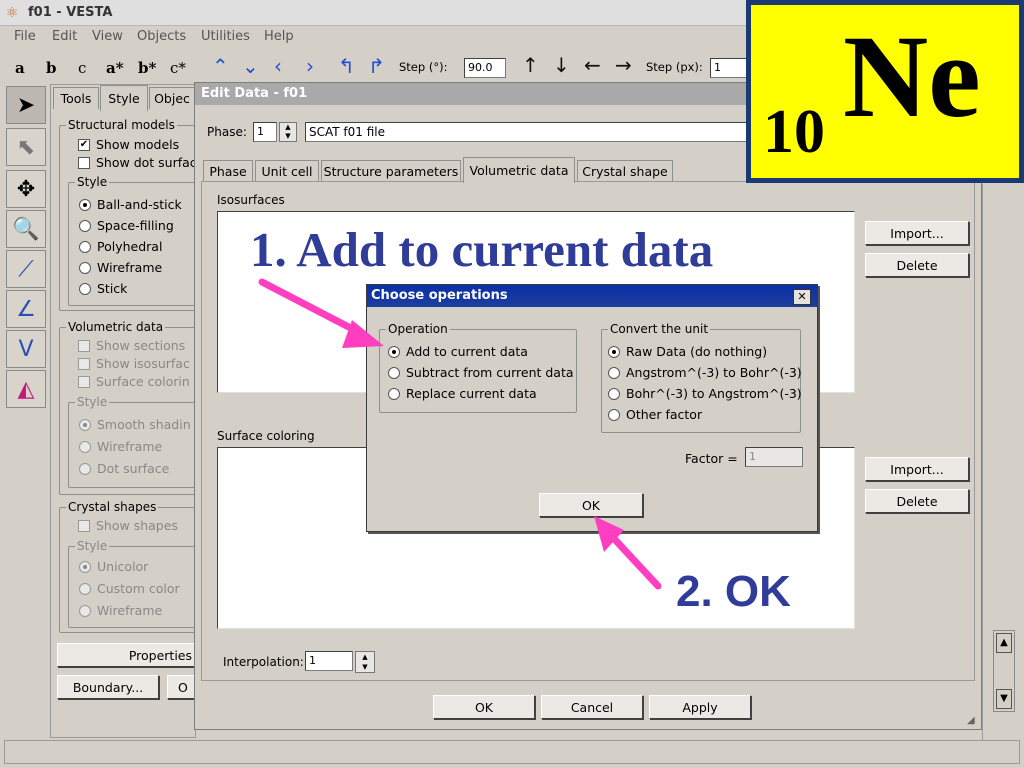 This screenshot has width=1024, height=768. Describe the element at coordinates (628, 553) in the screenshot. I see `arrow-to-ok-icon` at that location.